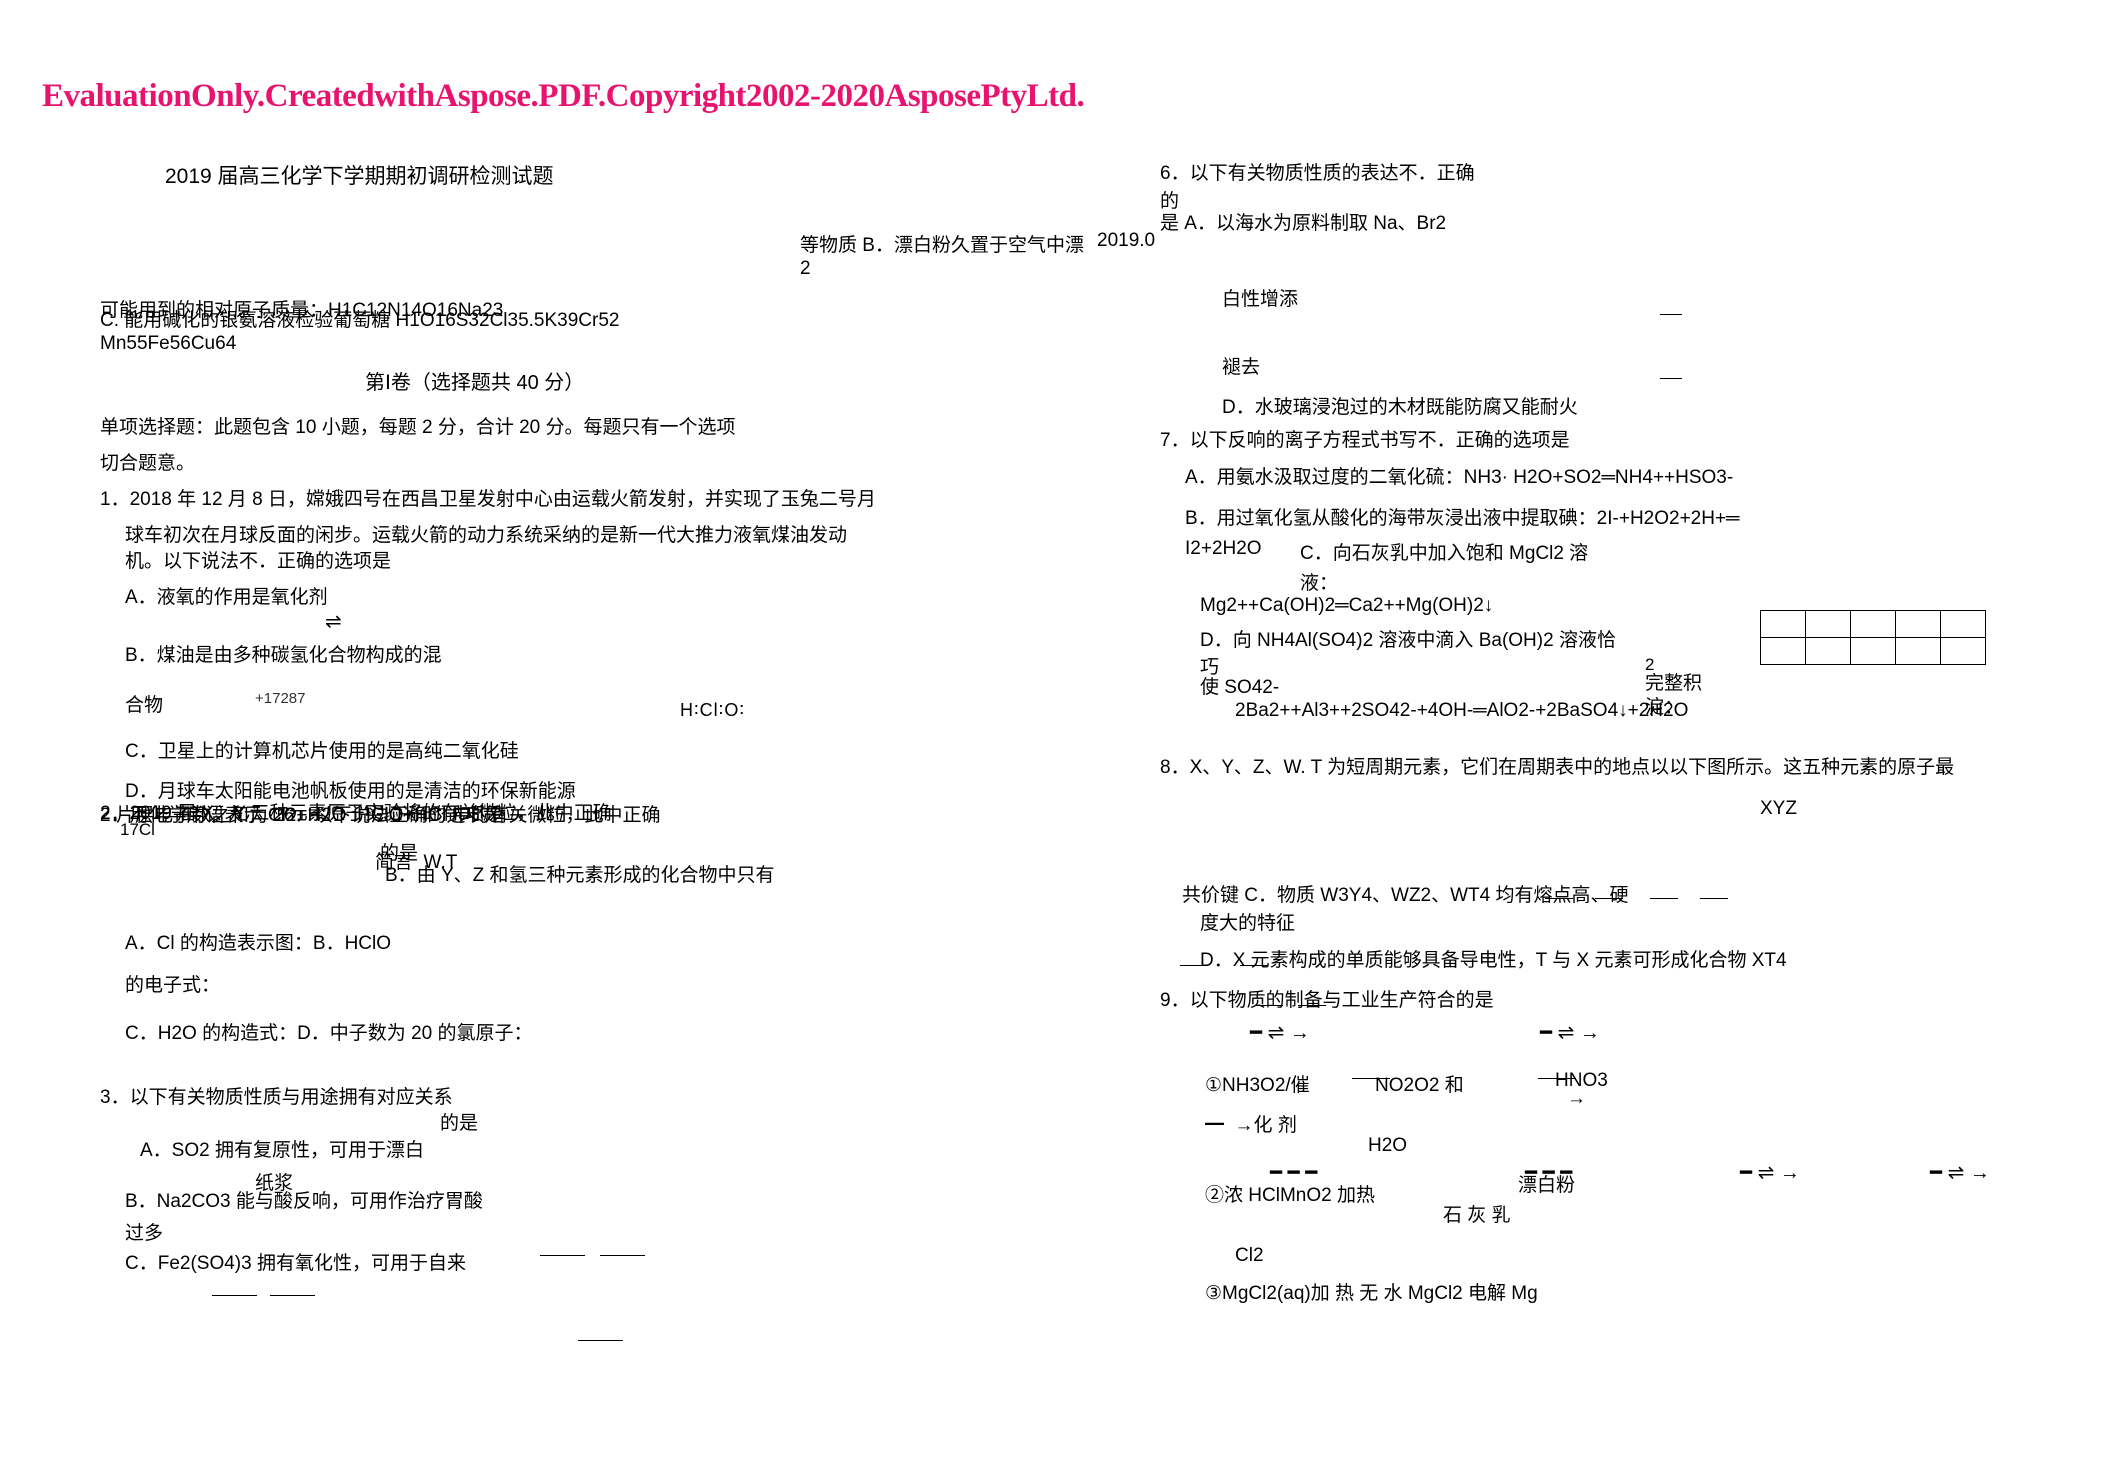 The image size is (2112, 1461). I want to click on q7-option-a: A．用氨水汲取过度的二氧化硫：NH3· H2O+SO2═NH4++HSO3-, so click(1459, 477).